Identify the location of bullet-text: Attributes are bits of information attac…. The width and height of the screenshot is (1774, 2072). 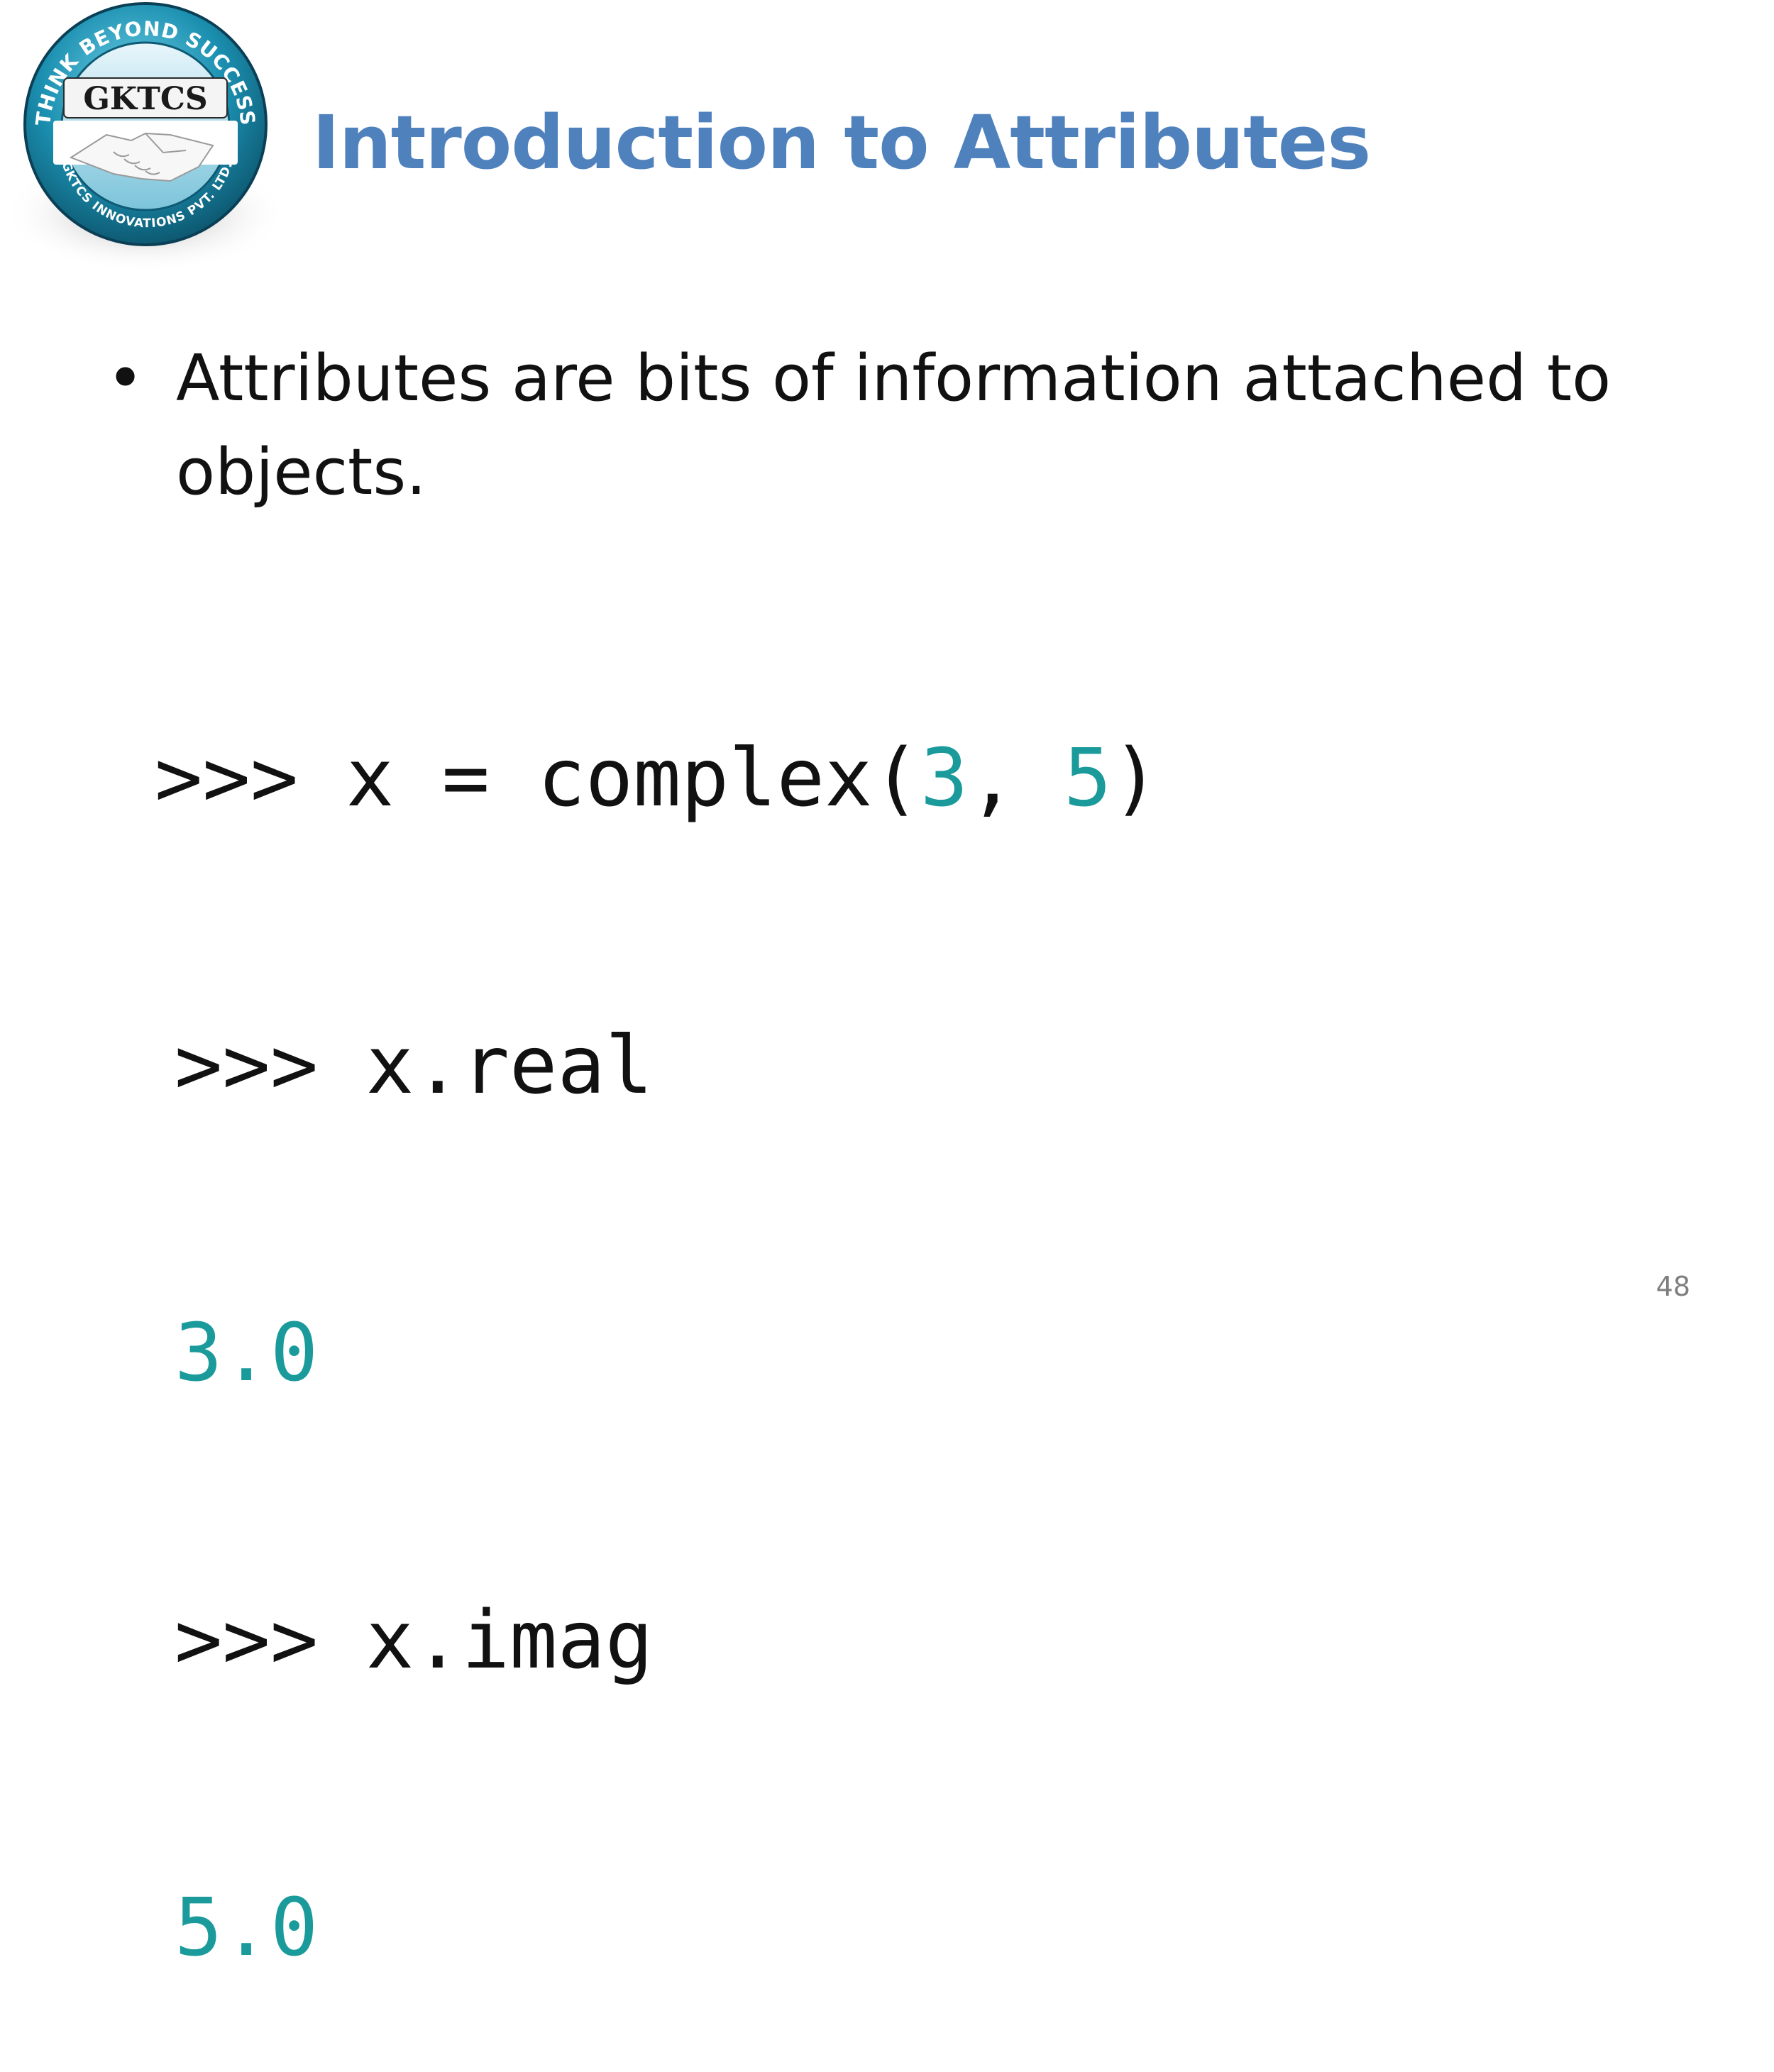
(894, 425).